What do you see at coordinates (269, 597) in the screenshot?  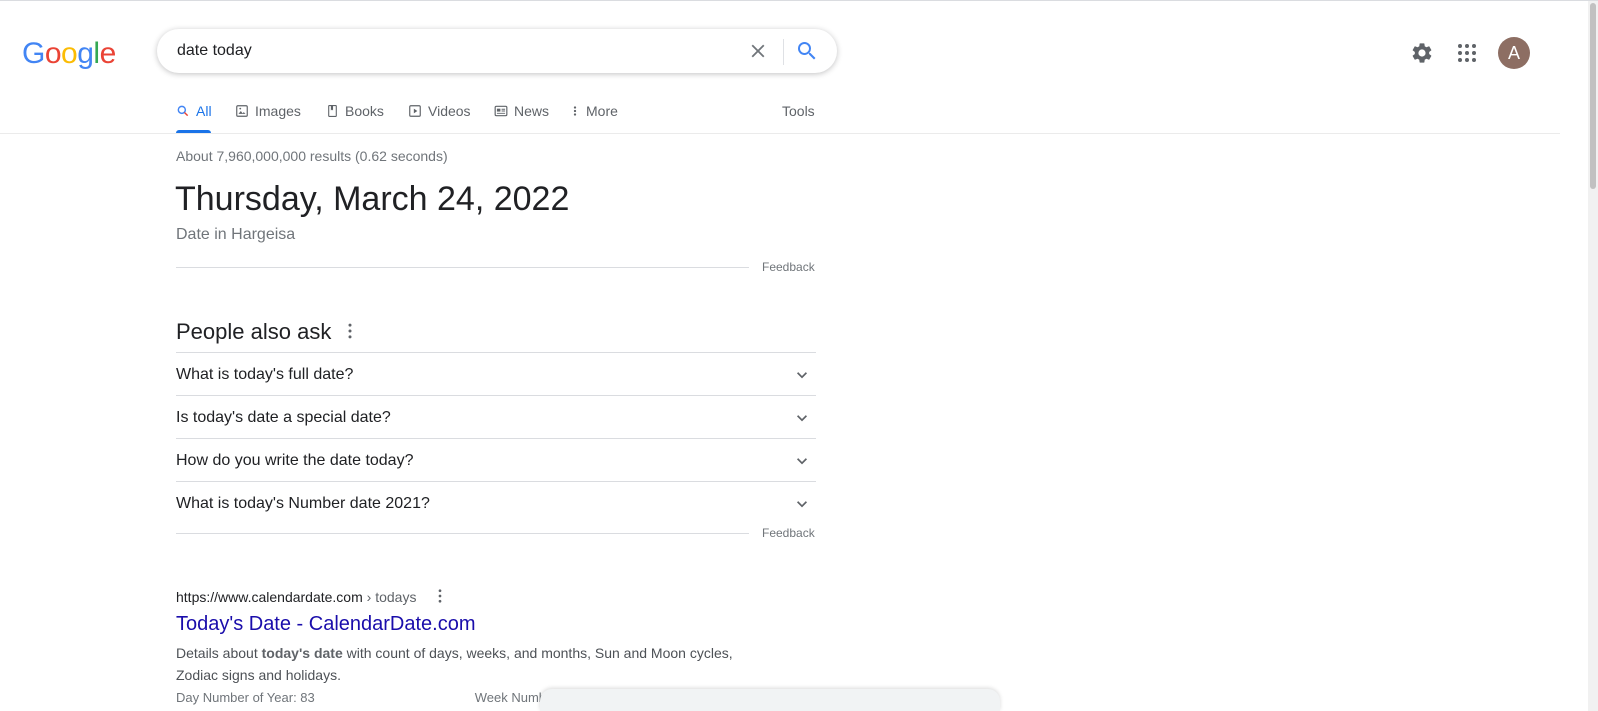 I see `result-url-domain: https://www.calendardate.com` at bounding box center [269, 597].